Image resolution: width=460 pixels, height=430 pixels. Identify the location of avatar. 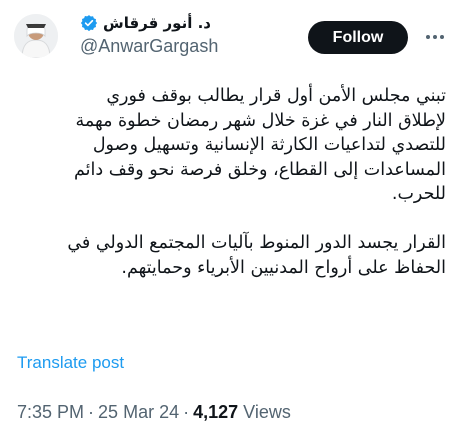
(36, 36).